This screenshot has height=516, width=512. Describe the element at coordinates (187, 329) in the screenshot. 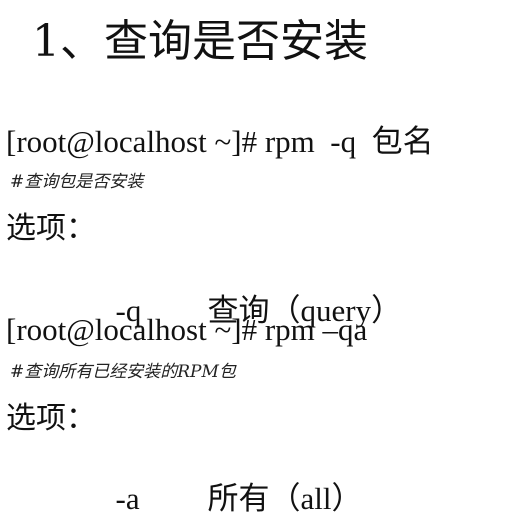

I see `command-line-query-all: [root@localhost ~]# rpm –qa` at that location.